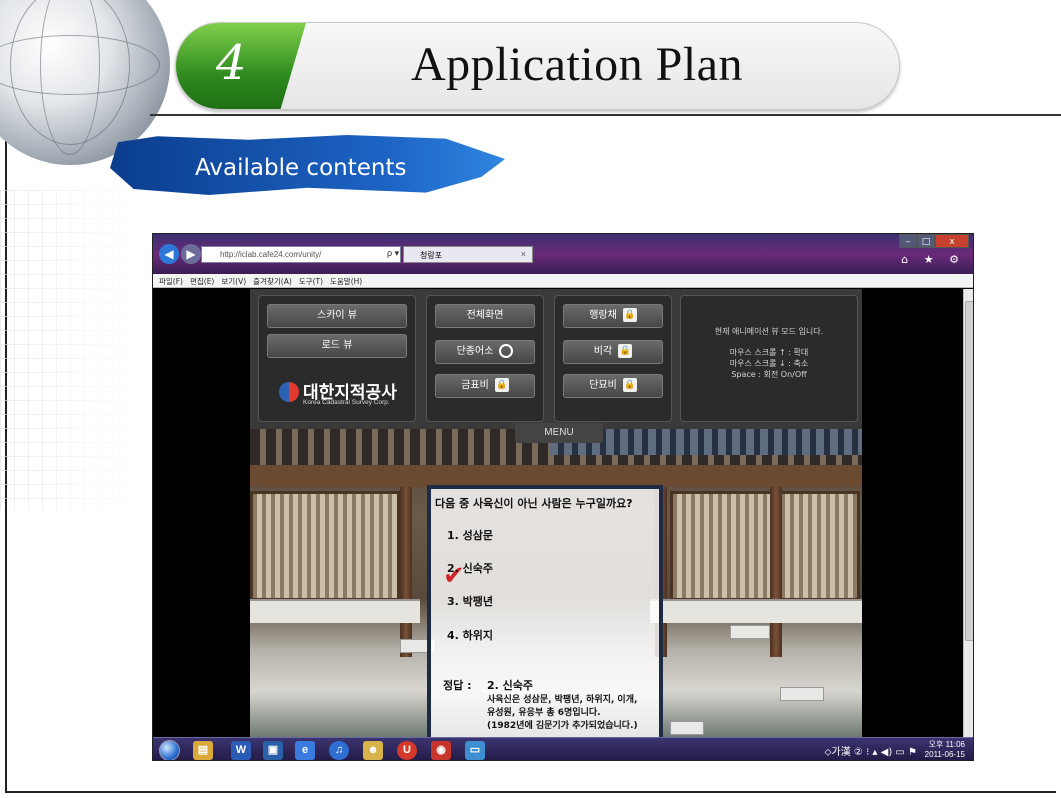  What do you see at coordinates (289, 392) in the screenshot?
I see `kcsc-logo-mark-icon` at bounding box center [289, 392].